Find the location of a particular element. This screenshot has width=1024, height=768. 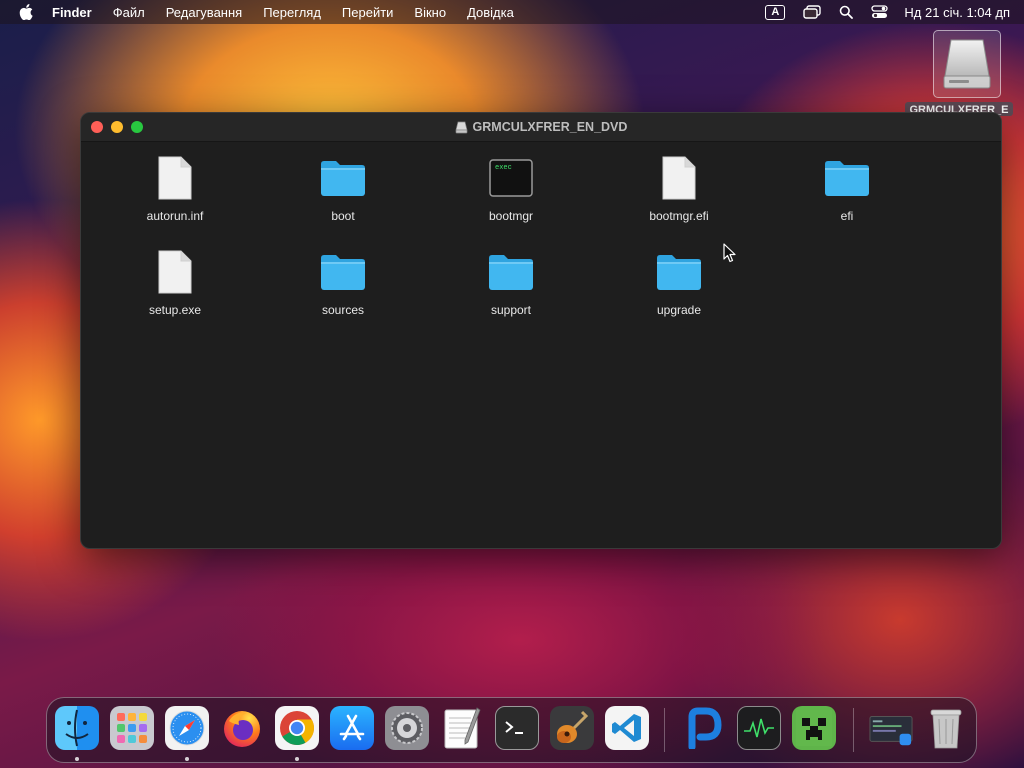

dock-finder-icon is located at coordinates (77, 728).